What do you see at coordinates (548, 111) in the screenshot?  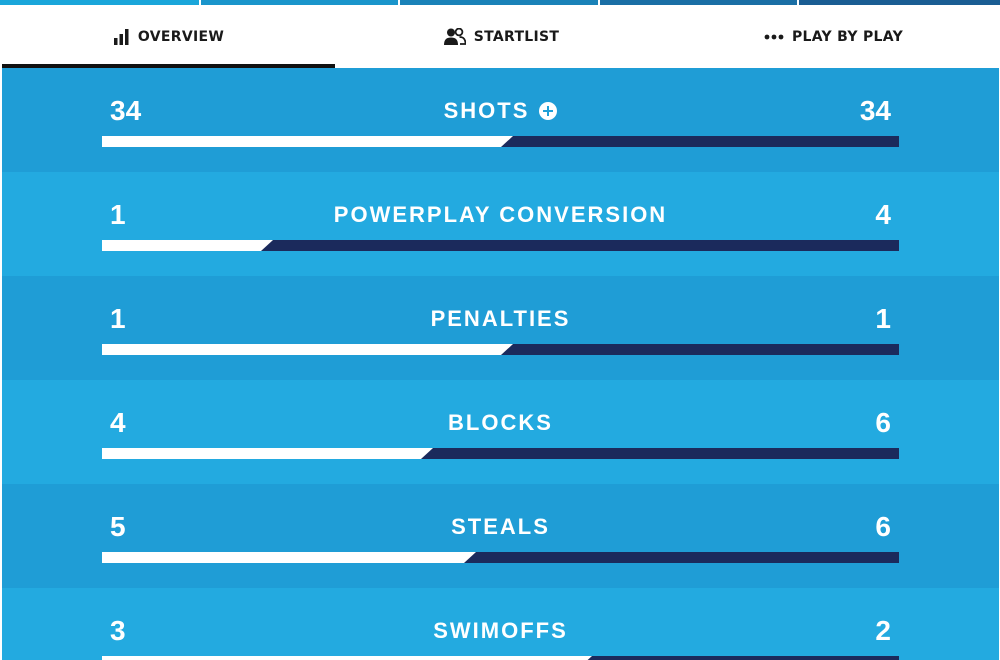 I see `expand-plus-icon` at bounding box center [548, 111].